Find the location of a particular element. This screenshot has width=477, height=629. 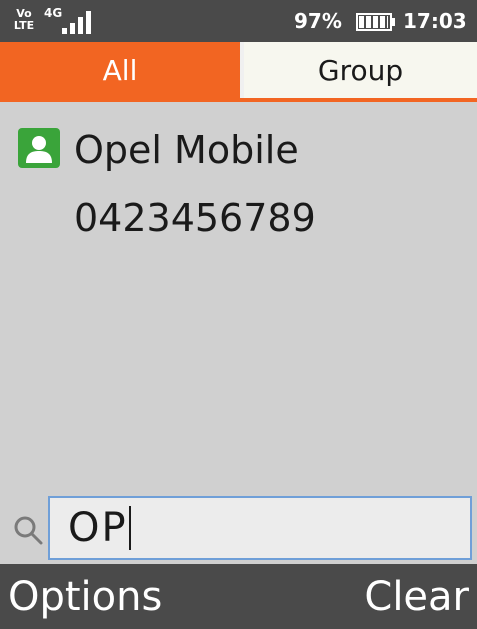

tab-all: All is located at coordinates (120, 70).